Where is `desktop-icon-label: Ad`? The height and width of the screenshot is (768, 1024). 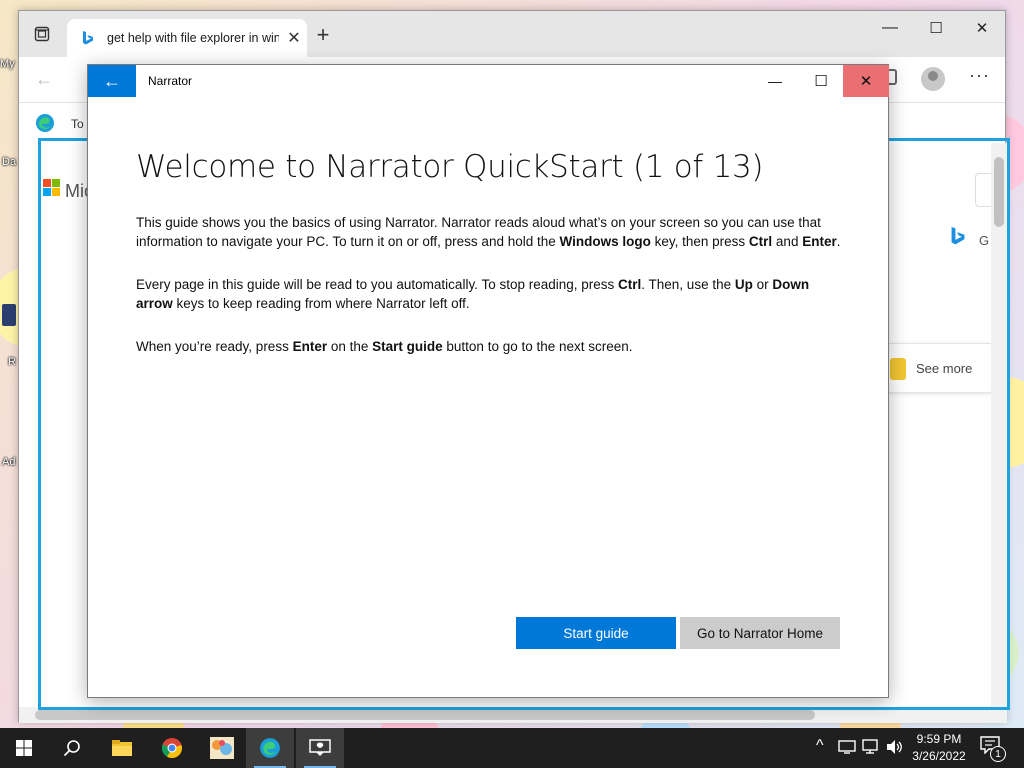 desktop-icon-label: Ad is located at coordinates (8, 462).